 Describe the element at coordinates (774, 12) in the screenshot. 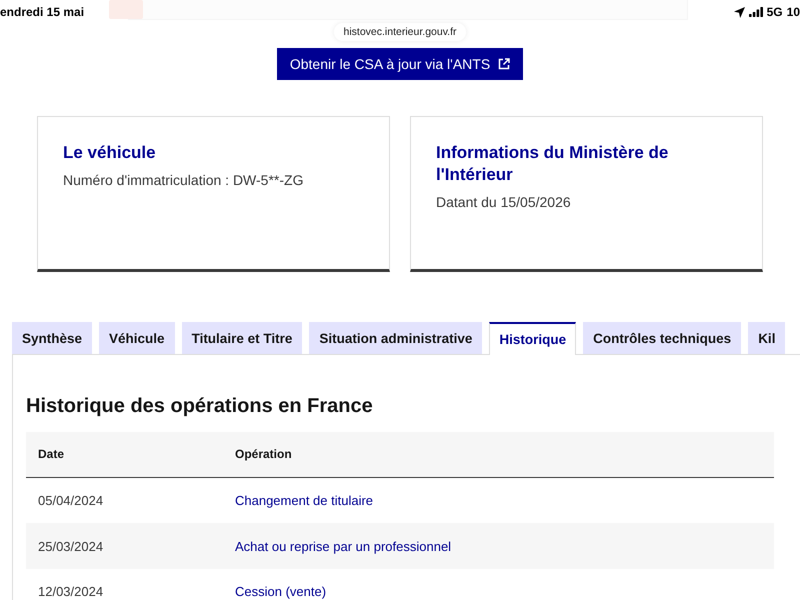

I see `network-label: 5G` at that location.